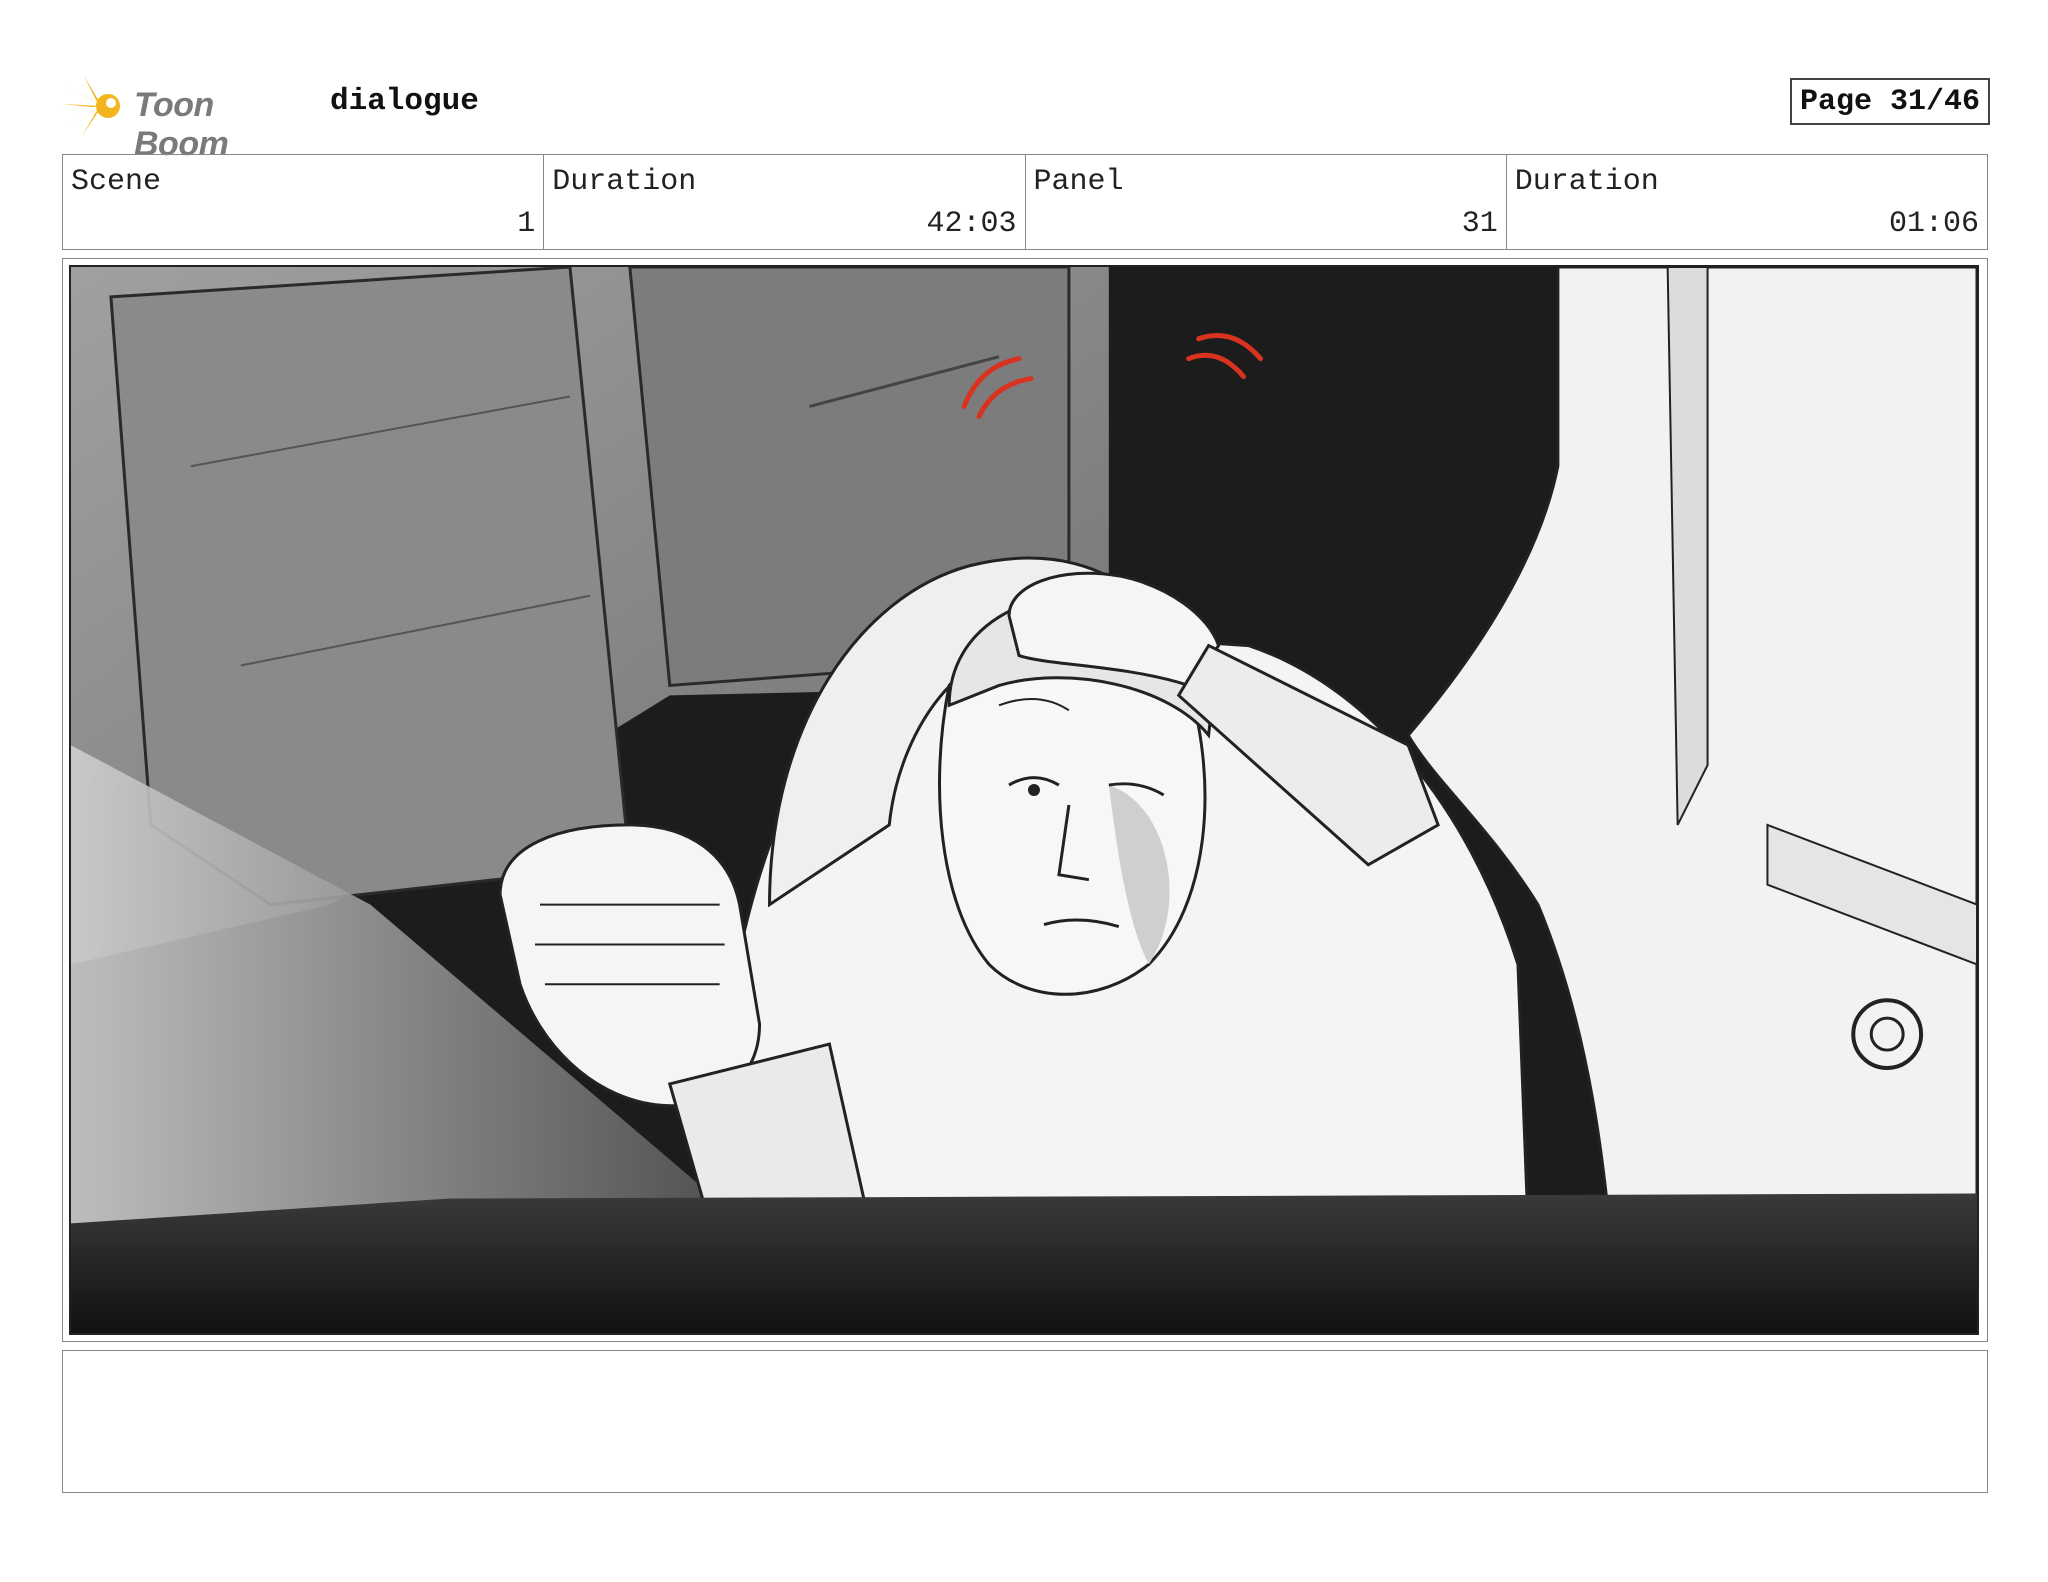  What do you see at coordinates (116, 182) in the screenshot?
I see `scene-label: Scene` at bounding box center [116, 182].